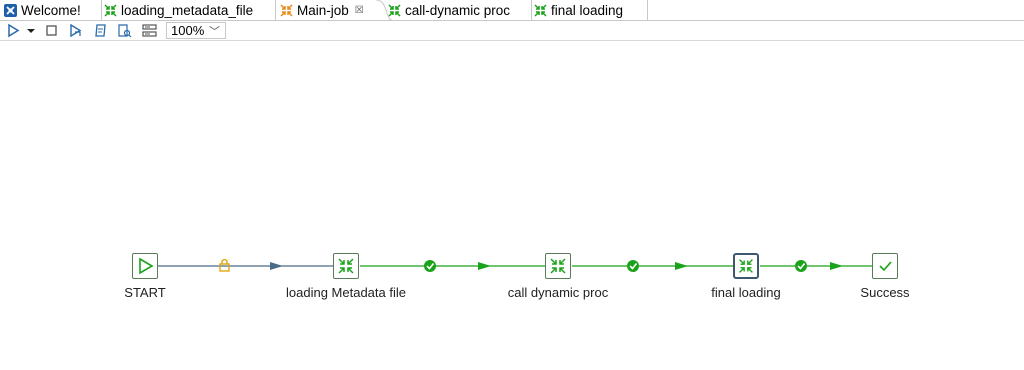 This screenshot has height=370, width=1024. Describe the element at coordinates (145, 292) in the screenshot. I see `node-label: START` at that location.